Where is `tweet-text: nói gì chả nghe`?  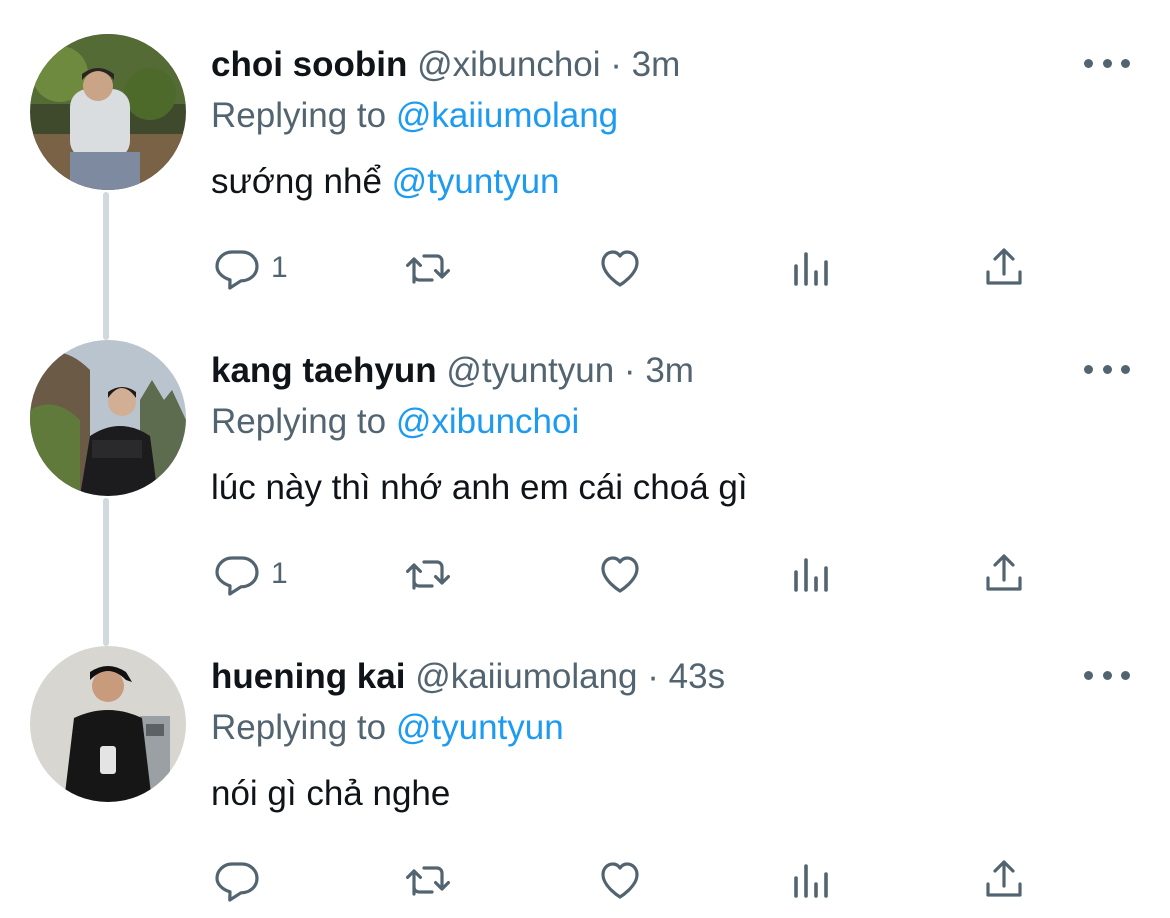
tweet-text: nói gì chả nghe is located at coordinates (330, 794).